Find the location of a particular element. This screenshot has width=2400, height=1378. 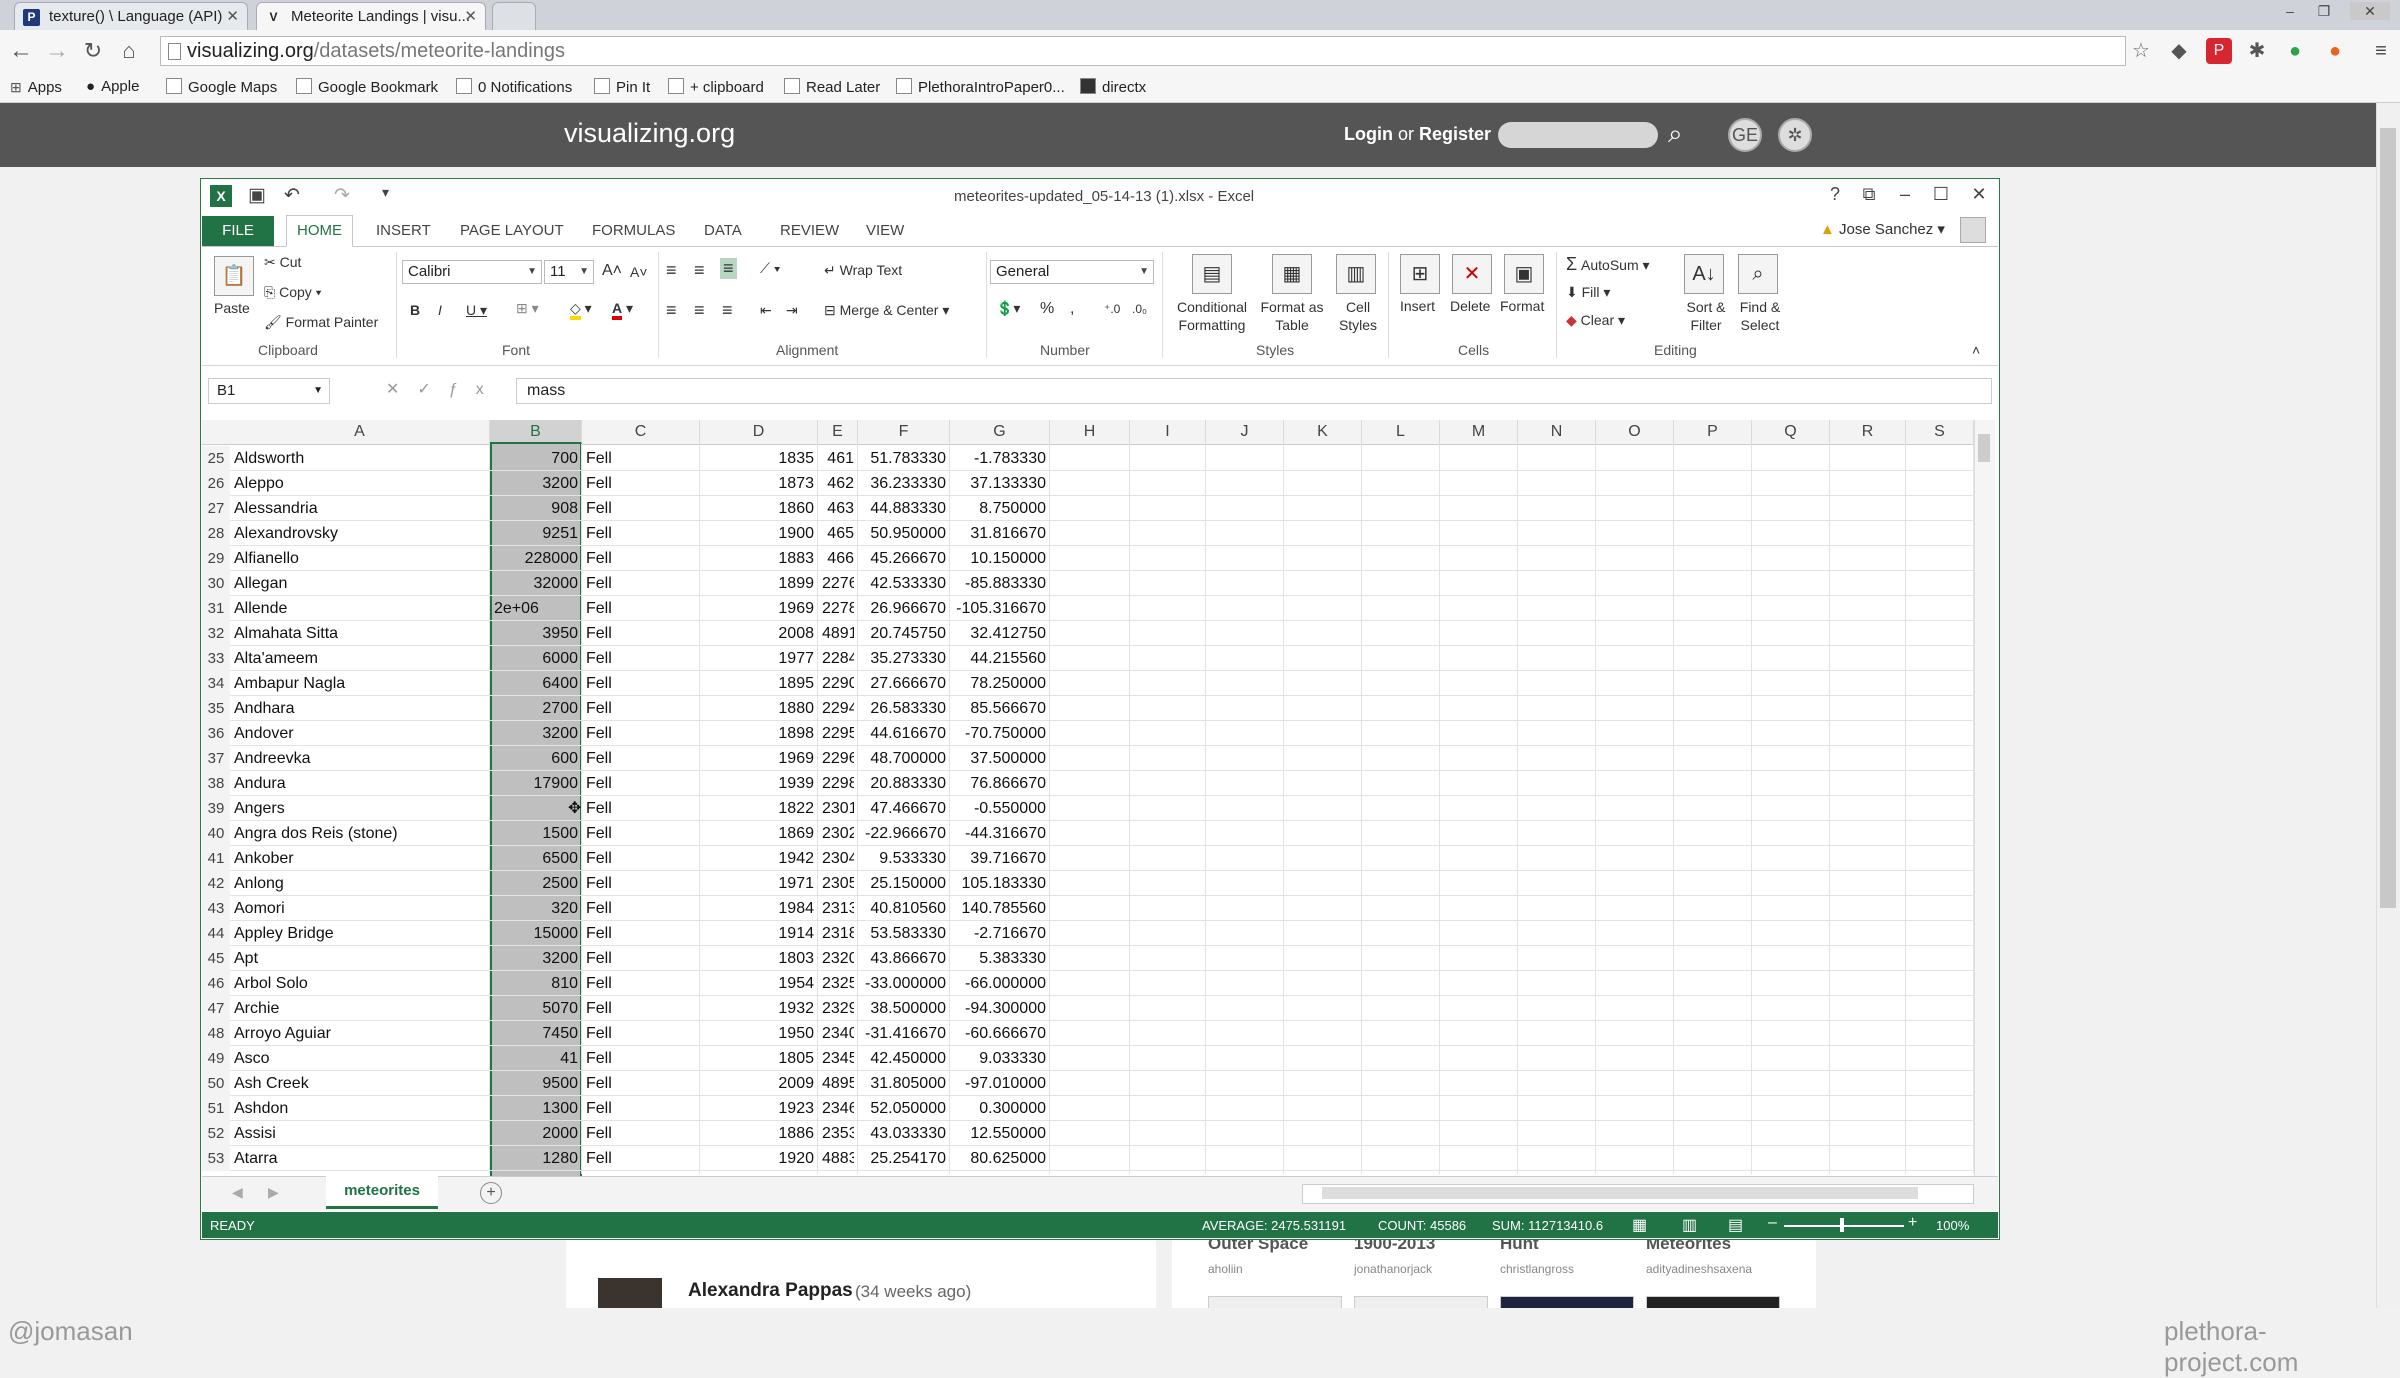

format-cells-icon: ▣ is located at coordinates (1524, 274).